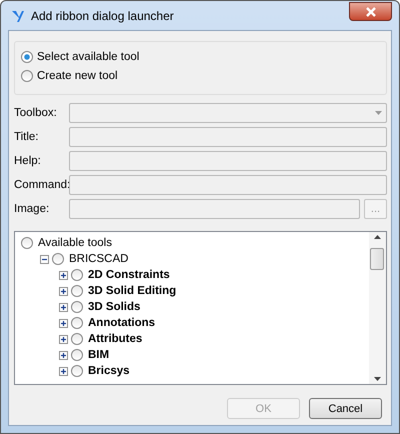 The height and width of the screenshot is (434, 400). What do you see at coordinates (32, 209) in the screenshot?
I see `field-label: Image:` at bounding box center [32, 209].